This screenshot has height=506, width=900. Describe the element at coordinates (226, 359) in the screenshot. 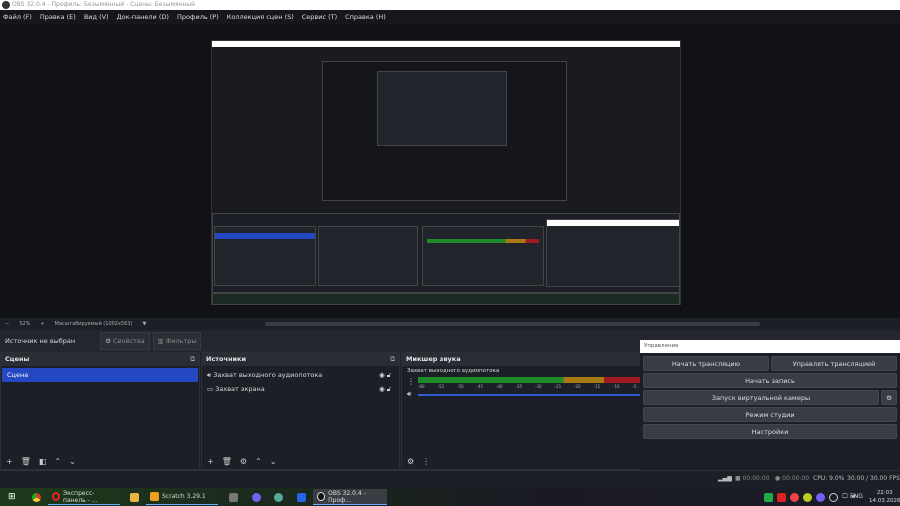

I see `sources-title: Источники` at that location.